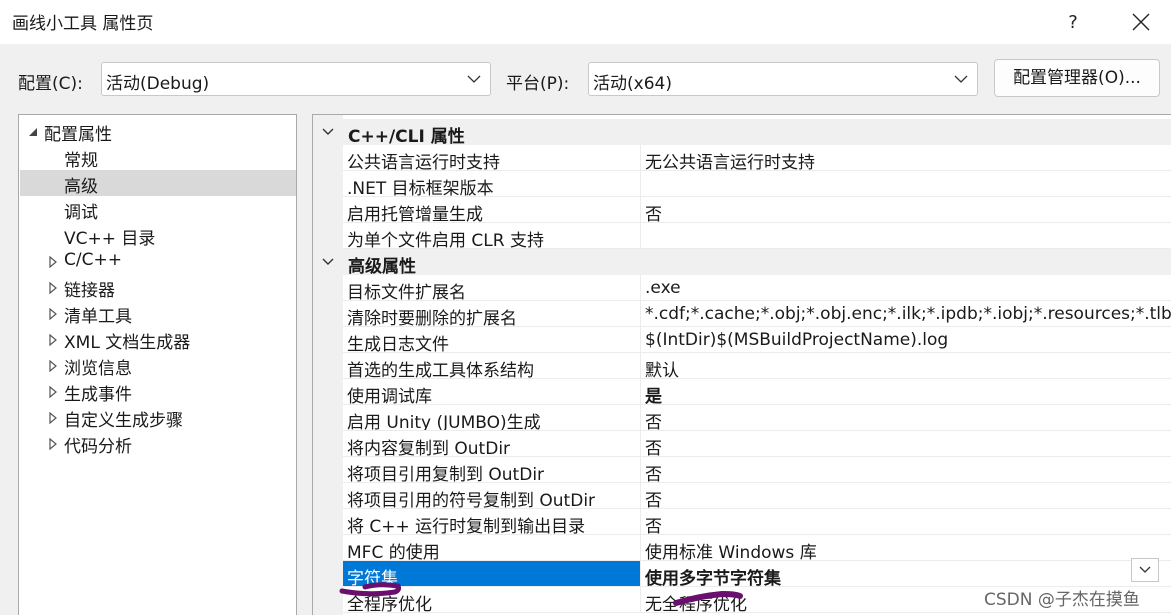  What do you see at coordinates (415, 213) in the screenshot?
I see `property-name: 启用托管增量生成` at bounding box center [415, 213].